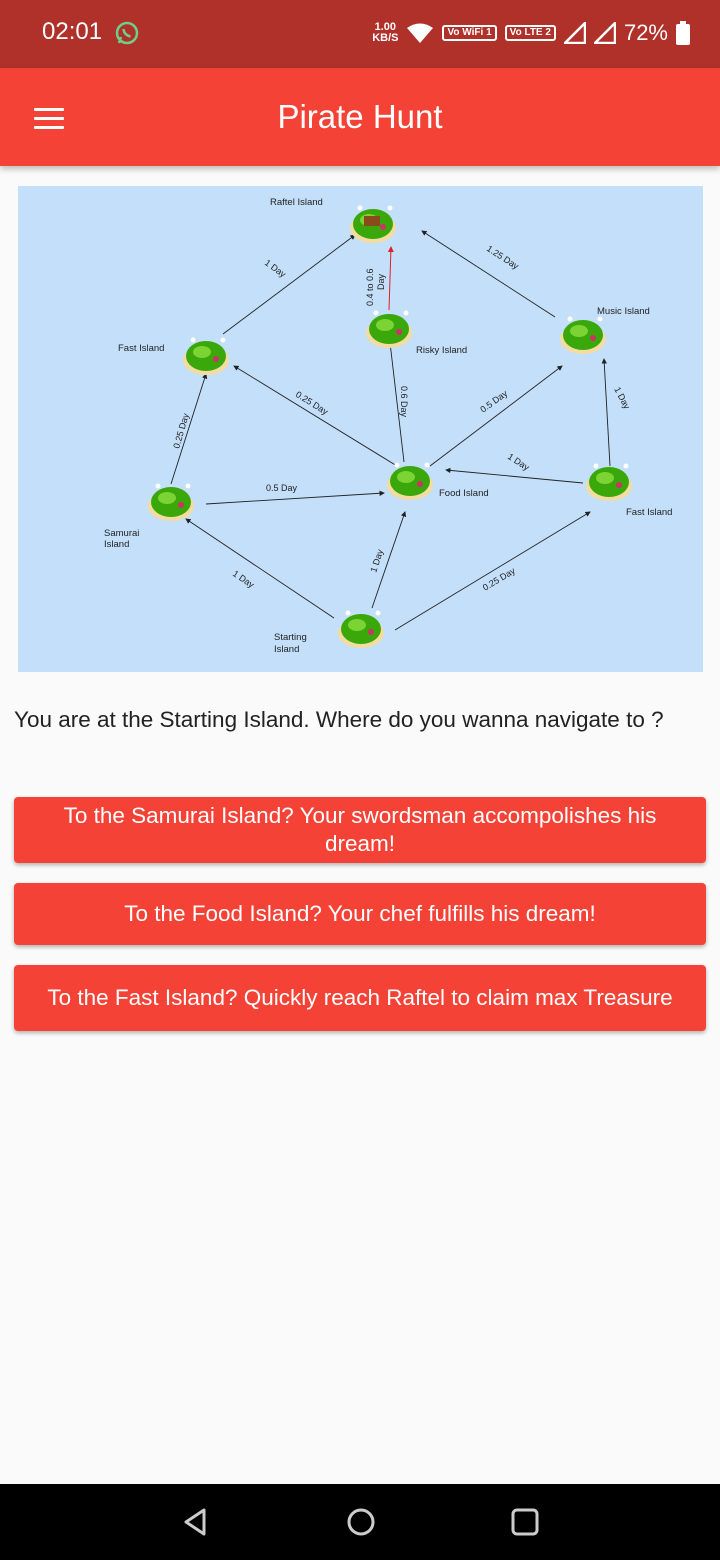 This screenshot has width=720, height=1560. What do you see at coordinates (604, 33) in the screenshot?
I see `signal-roaming-icon` at bounding box center [604, 33].